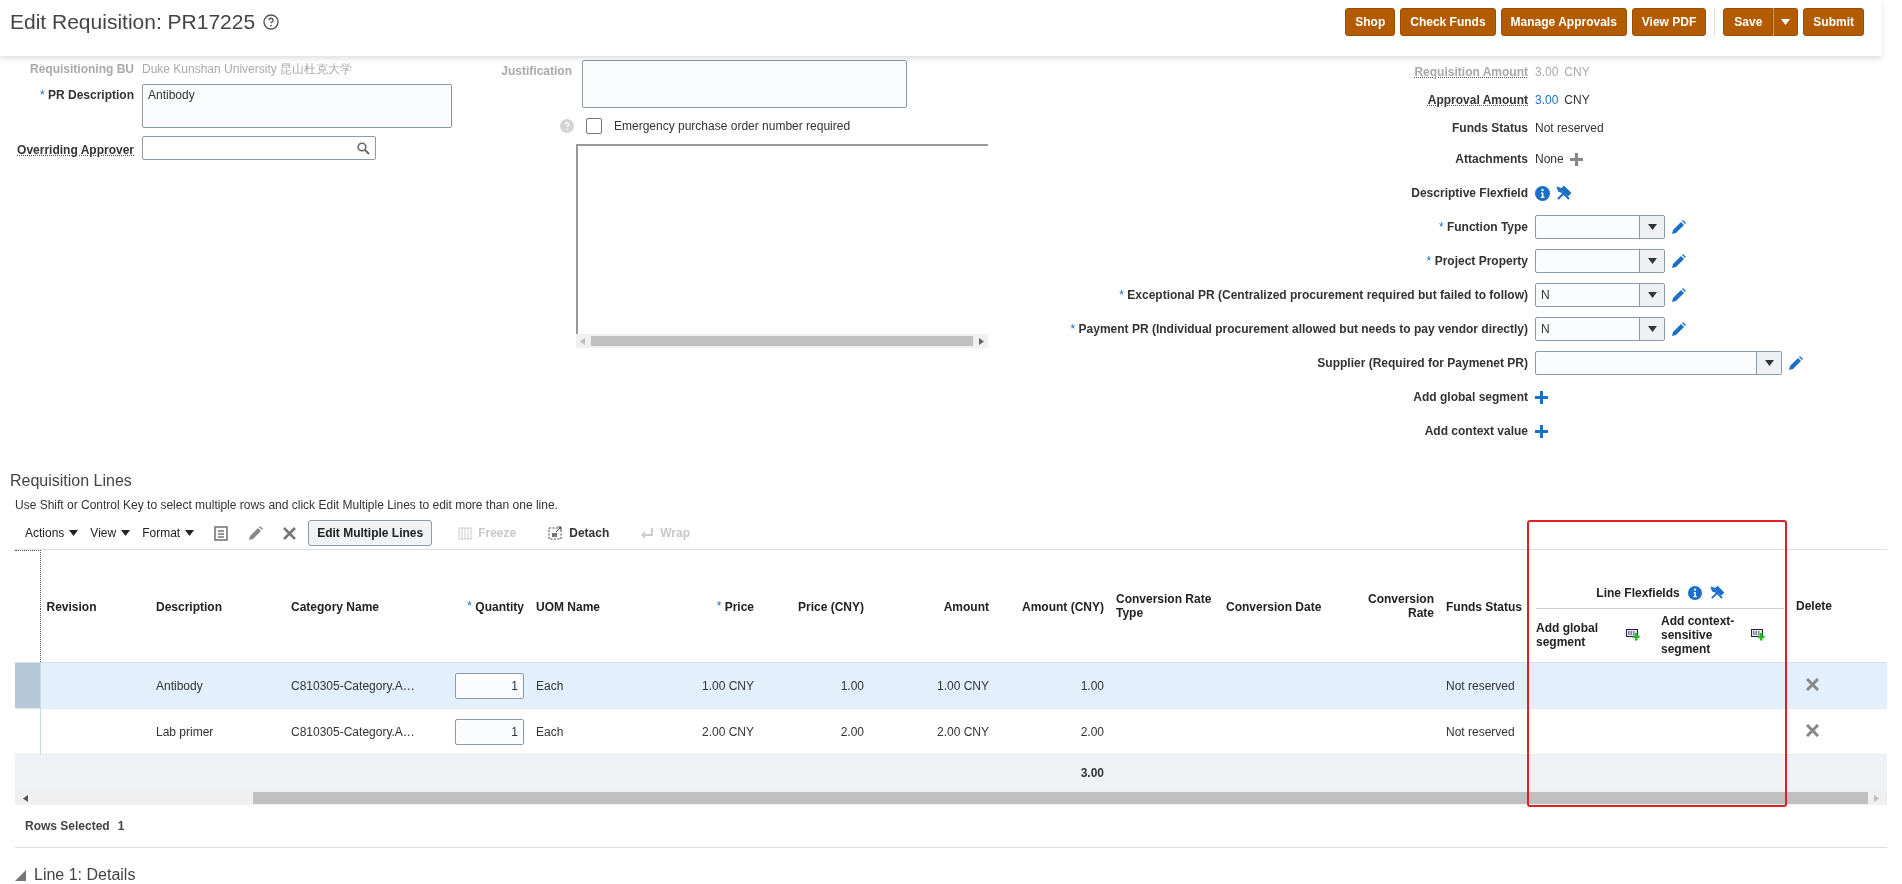 The height and width of the screenshot is (884, 1902). Describe the element at coordinates (1833, 22) in the screenshot. I see `action-button: Submit` at that location.